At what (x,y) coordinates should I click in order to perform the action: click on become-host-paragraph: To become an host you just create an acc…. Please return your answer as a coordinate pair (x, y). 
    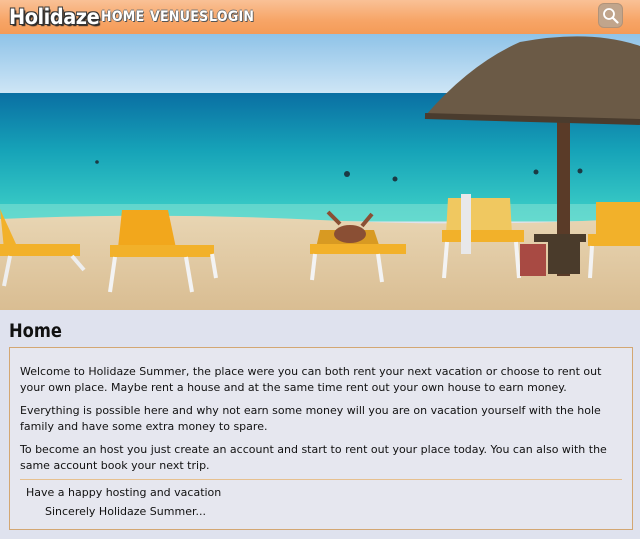
    Looking at the image, I should click on (313, 457).